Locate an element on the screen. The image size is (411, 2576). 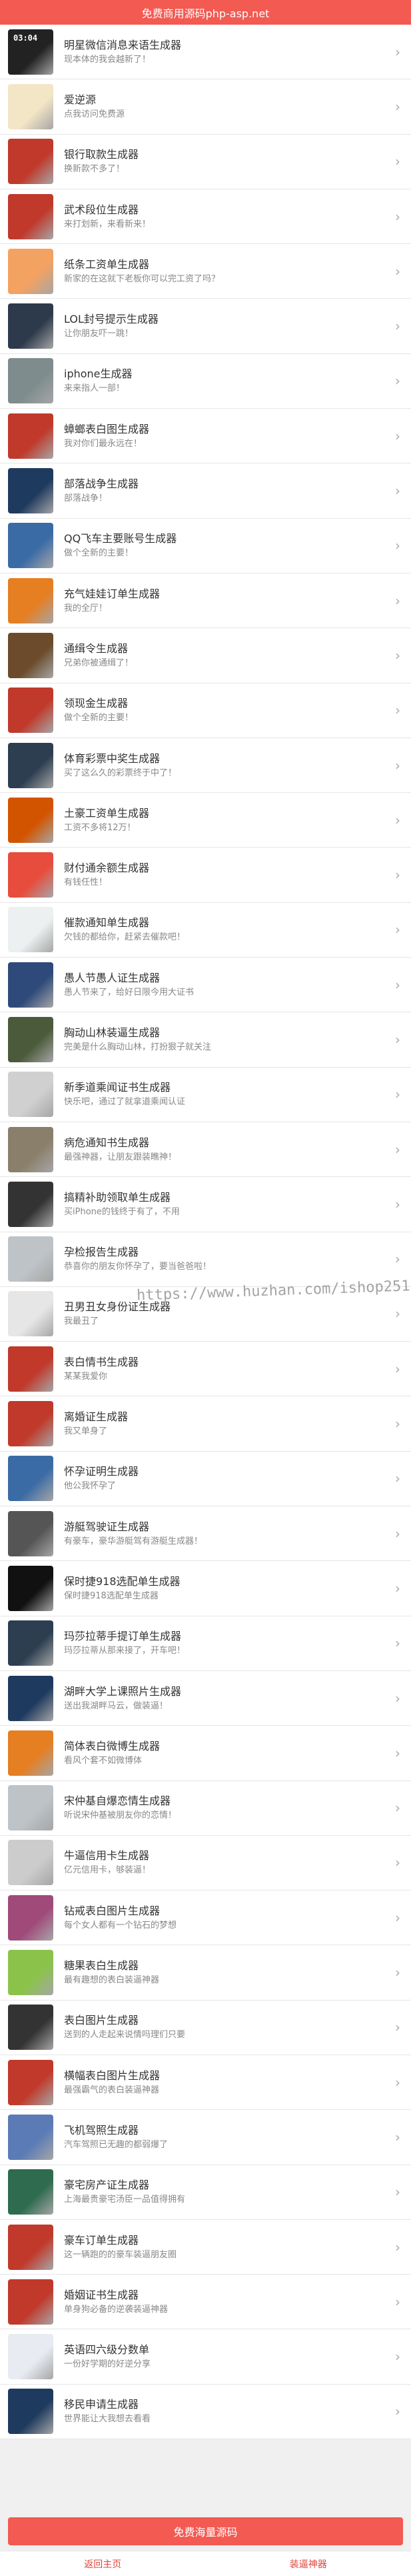
list-item: 部落战争生成器 部落战争！ › is located at coordinates (205, 491).